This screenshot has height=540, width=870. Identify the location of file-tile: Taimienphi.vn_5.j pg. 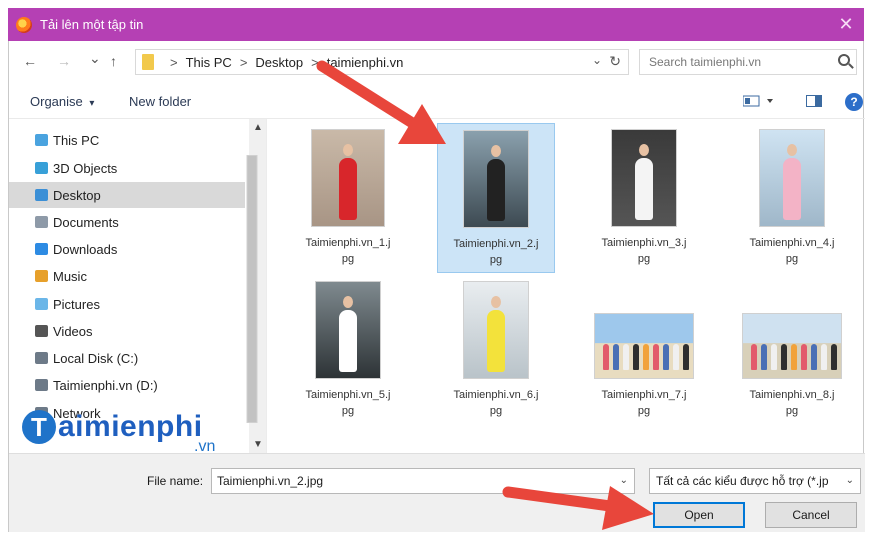
(348, 350).